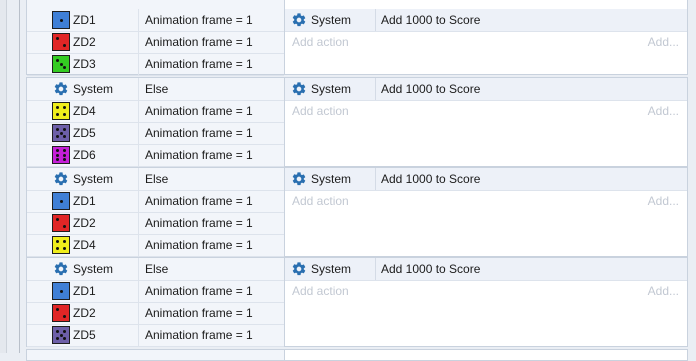 The width and height of the screenshot is (696, 361). I want to click on condition-row: ZD6 Animation frame = 1, so click(155, 155).